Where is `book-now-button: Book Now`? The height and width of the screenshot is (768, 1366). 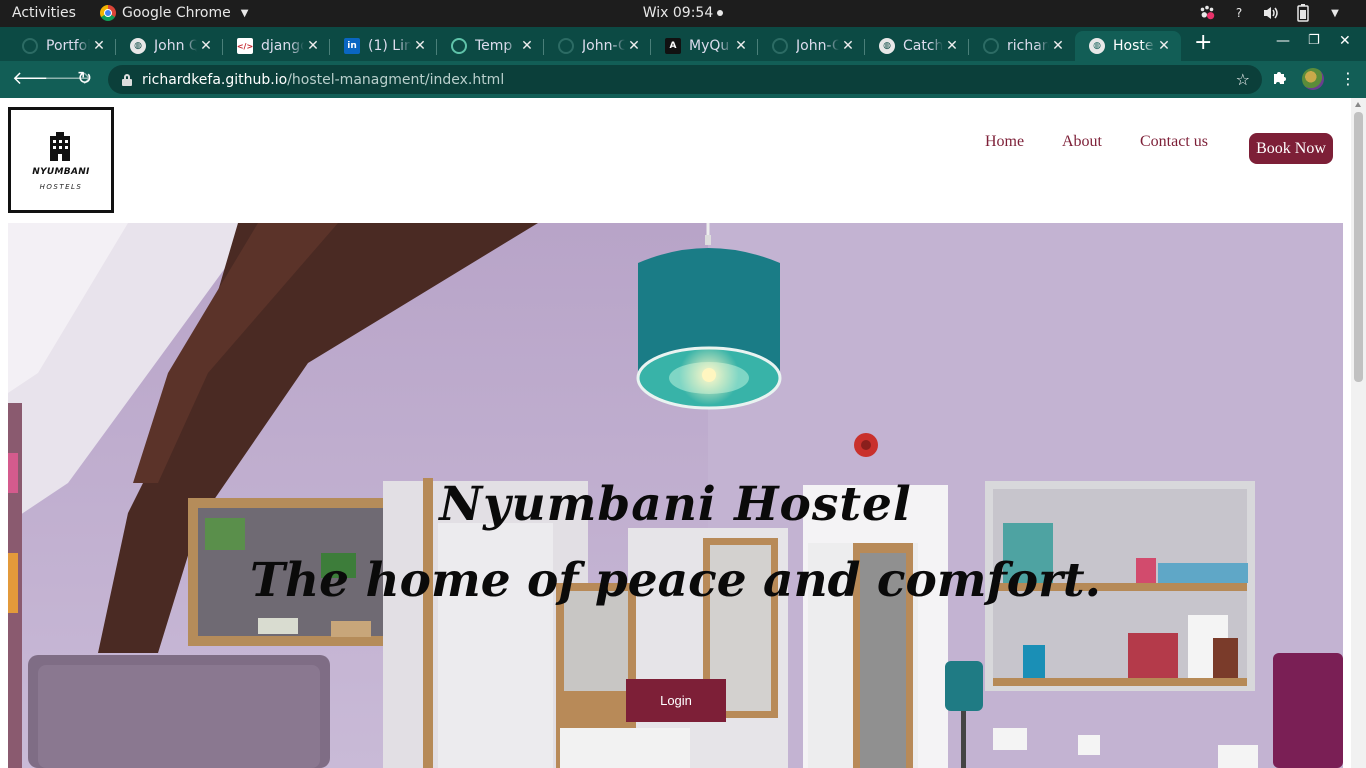 book-now-button: Book Now is located at coordinates (1291, 148).